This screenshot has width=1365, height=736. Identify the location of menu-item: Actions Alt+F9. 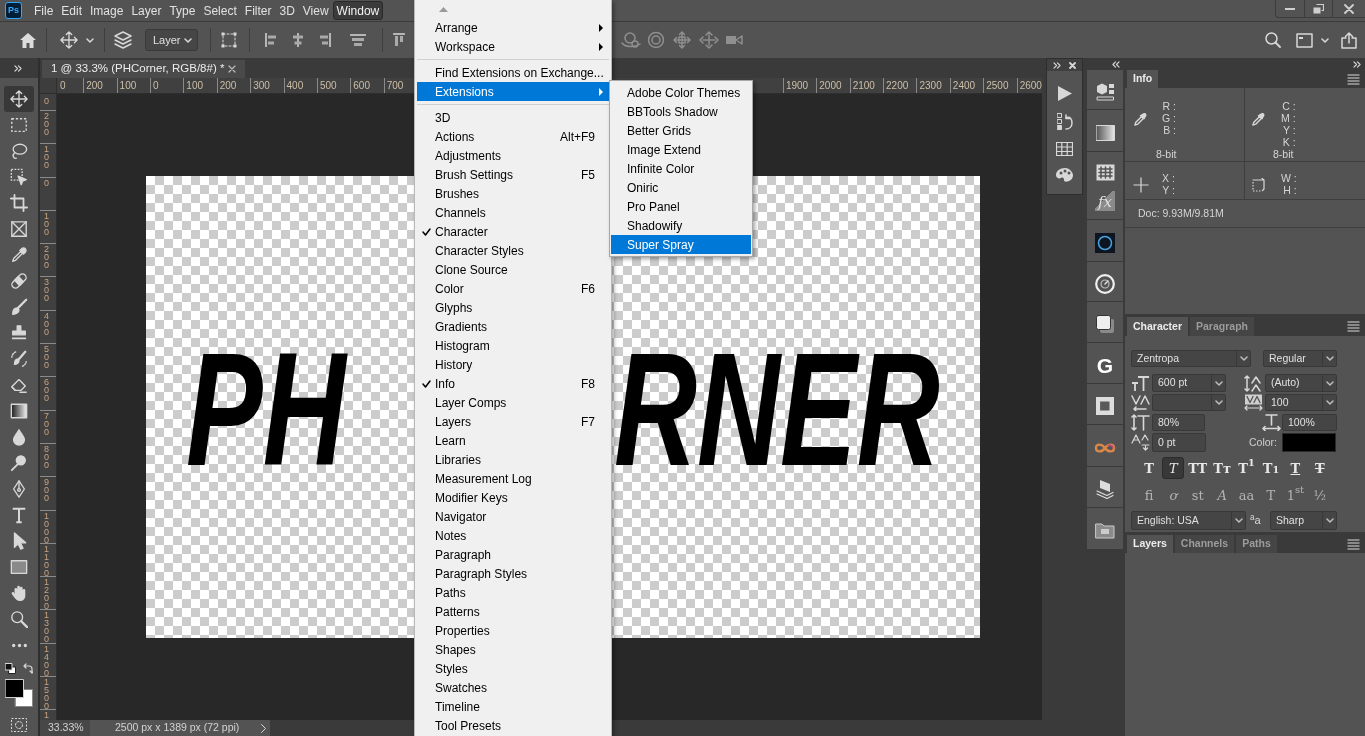
(513, 136).